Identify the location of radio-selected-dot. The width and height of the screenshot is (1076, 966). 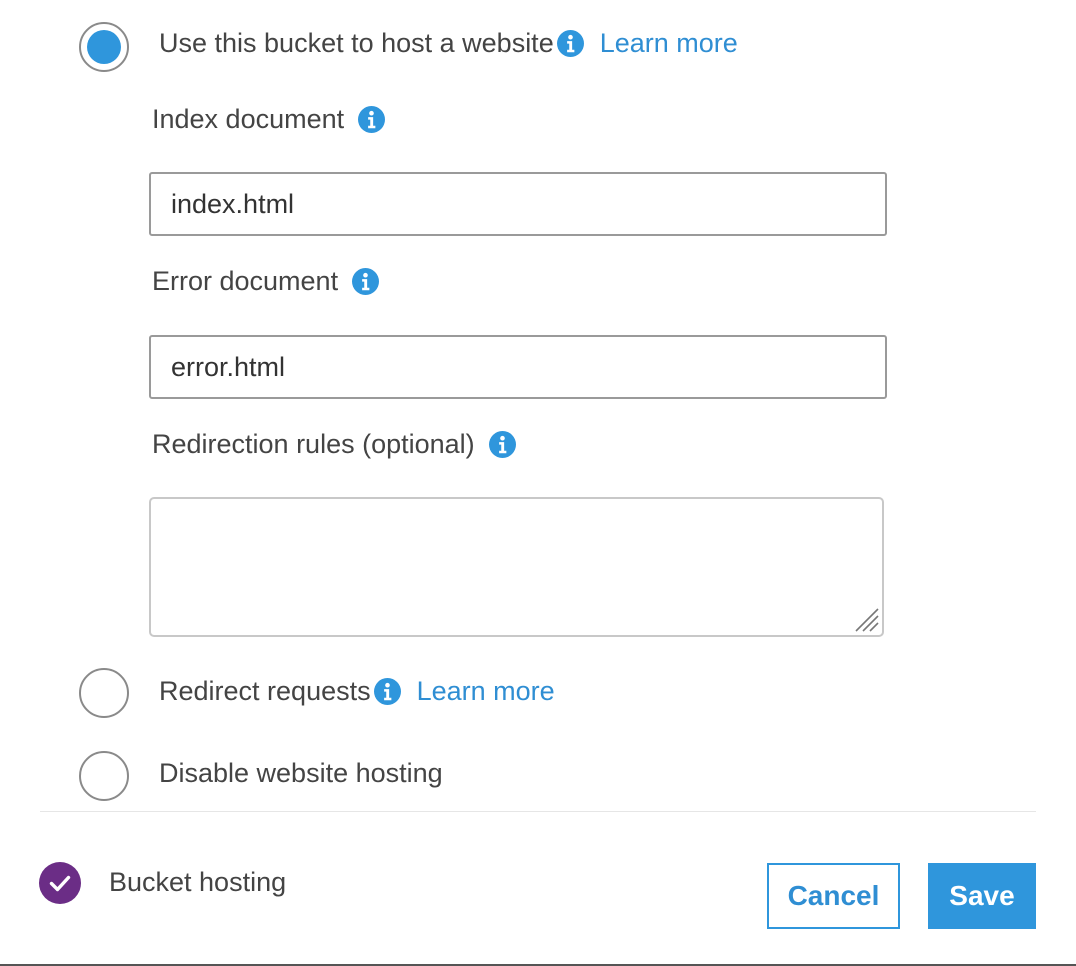
(104, 47).